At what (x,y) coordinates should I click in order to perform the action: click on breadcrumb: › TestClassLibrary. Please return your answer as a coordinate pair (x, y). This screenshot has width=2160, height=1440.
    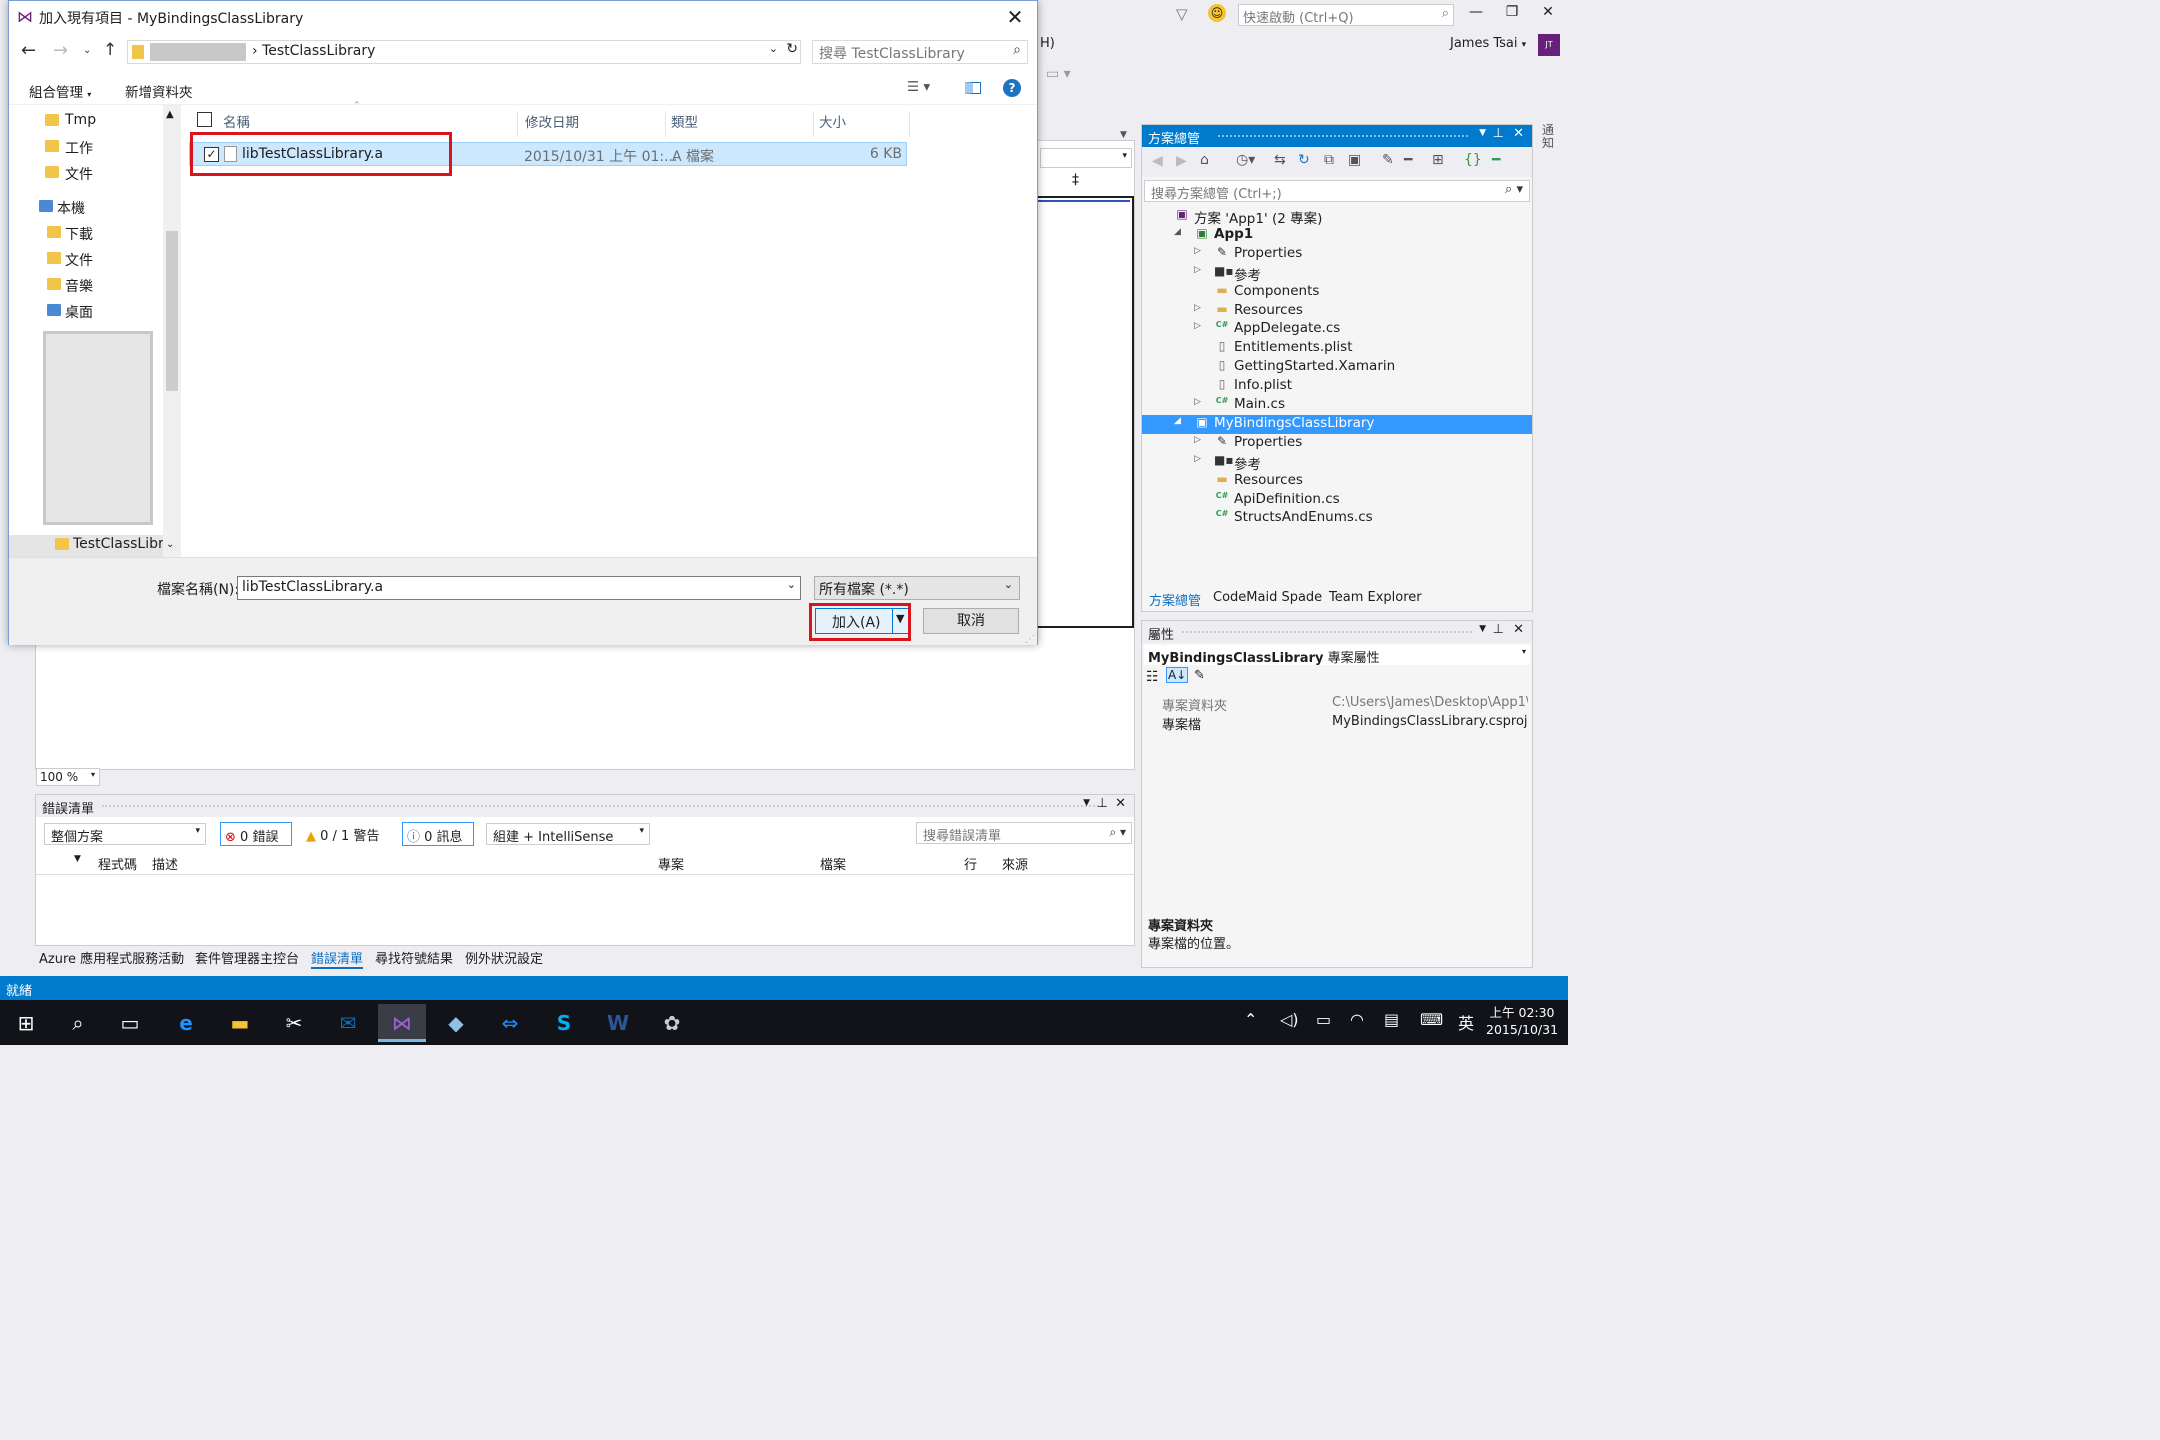
    Looking at the image, I should click on (313, 51).